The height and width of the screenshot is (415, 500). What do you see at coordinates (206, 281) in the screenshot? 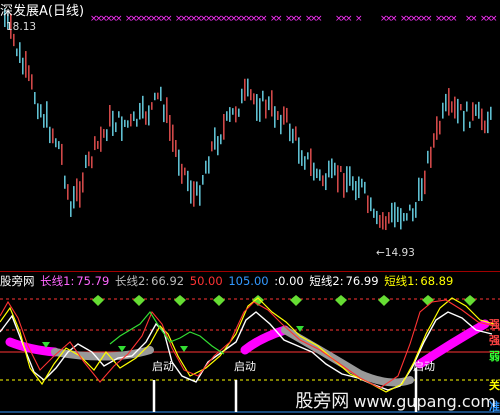
I see `level-50-value: 50.00` at bounding box center [206, 281].